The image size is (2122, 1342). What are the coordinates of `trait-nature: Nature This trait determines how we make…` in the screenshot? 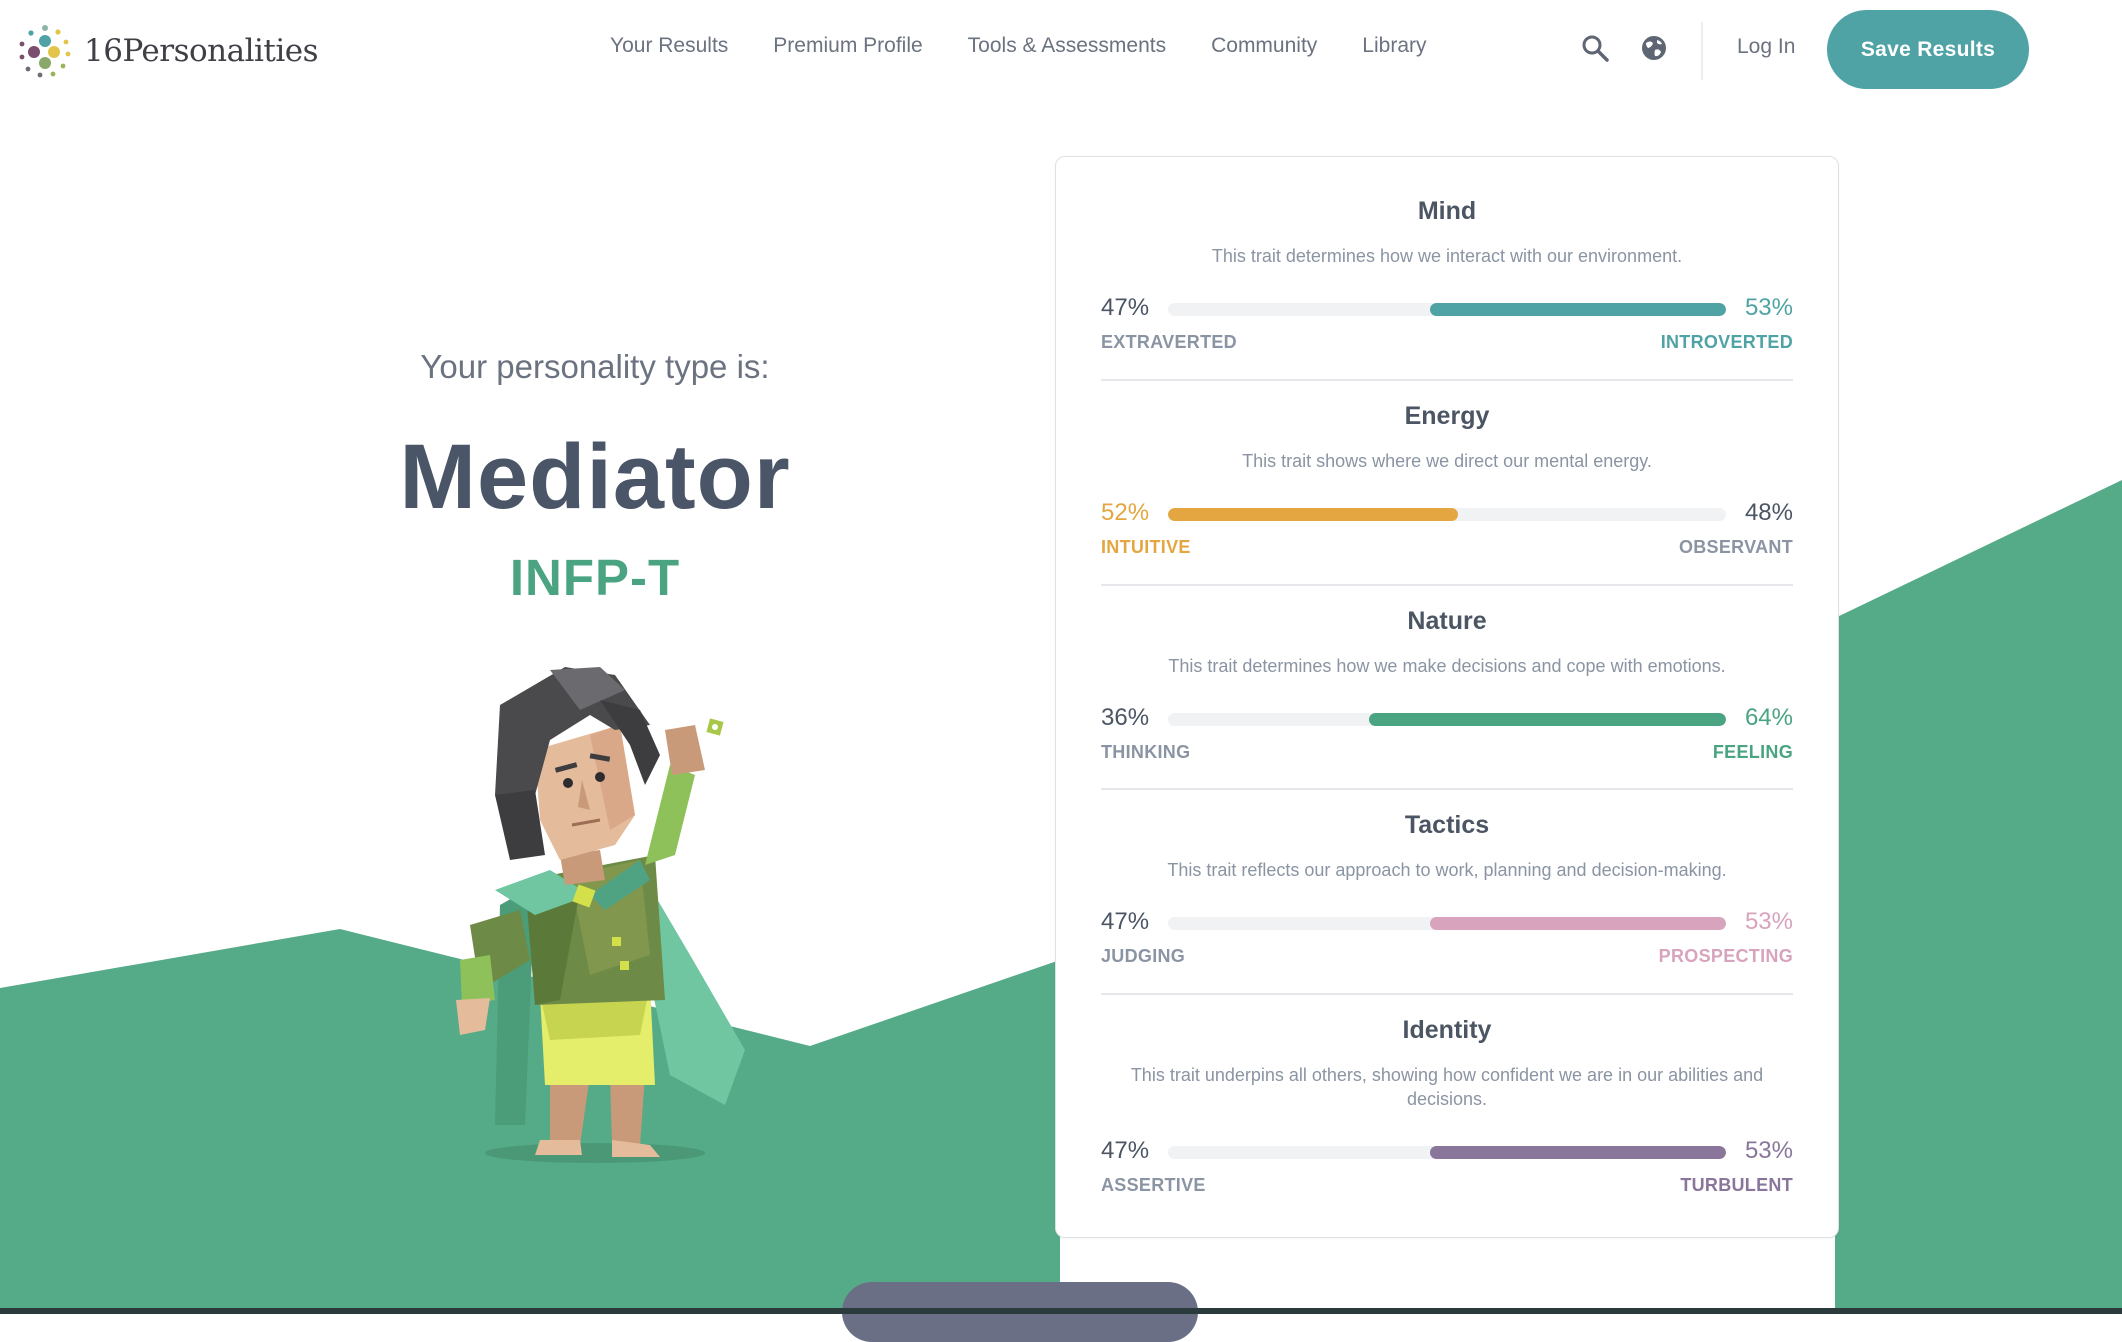 It's located at (1447, 686).